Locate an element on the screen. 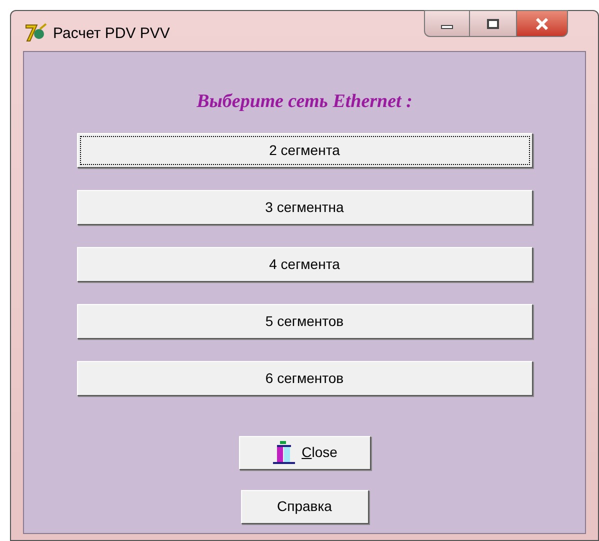  segment-option-button: 5 сегментов is located at coordinates (304, 321).